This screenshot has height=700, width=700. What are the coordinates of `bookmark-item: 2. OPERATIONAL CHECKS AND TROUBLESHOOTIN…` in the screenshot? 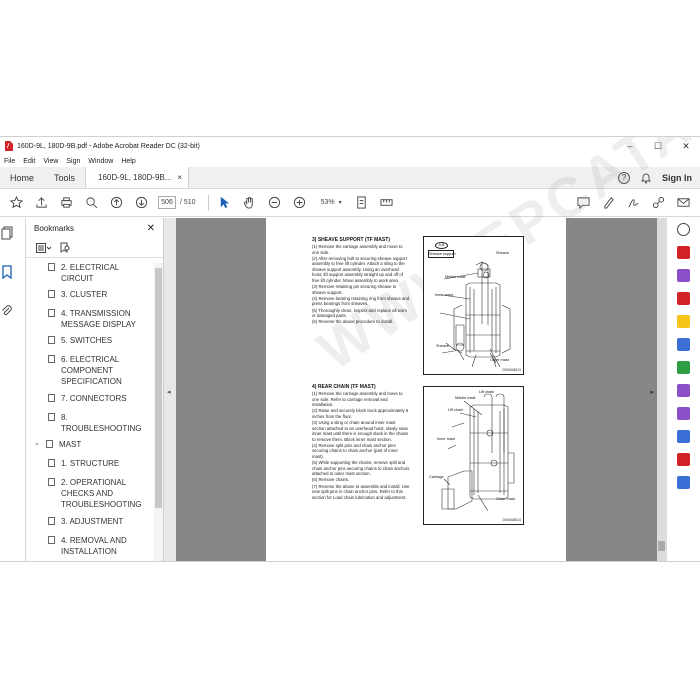 It's located at (98, 493).